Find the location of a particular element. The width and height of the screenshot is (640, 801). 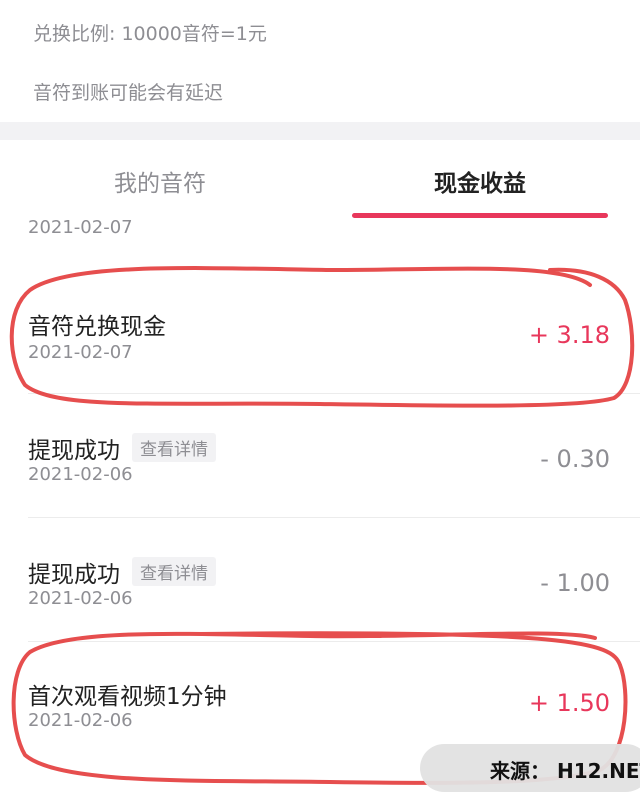

section-divider is located at coordinates (320, 131).